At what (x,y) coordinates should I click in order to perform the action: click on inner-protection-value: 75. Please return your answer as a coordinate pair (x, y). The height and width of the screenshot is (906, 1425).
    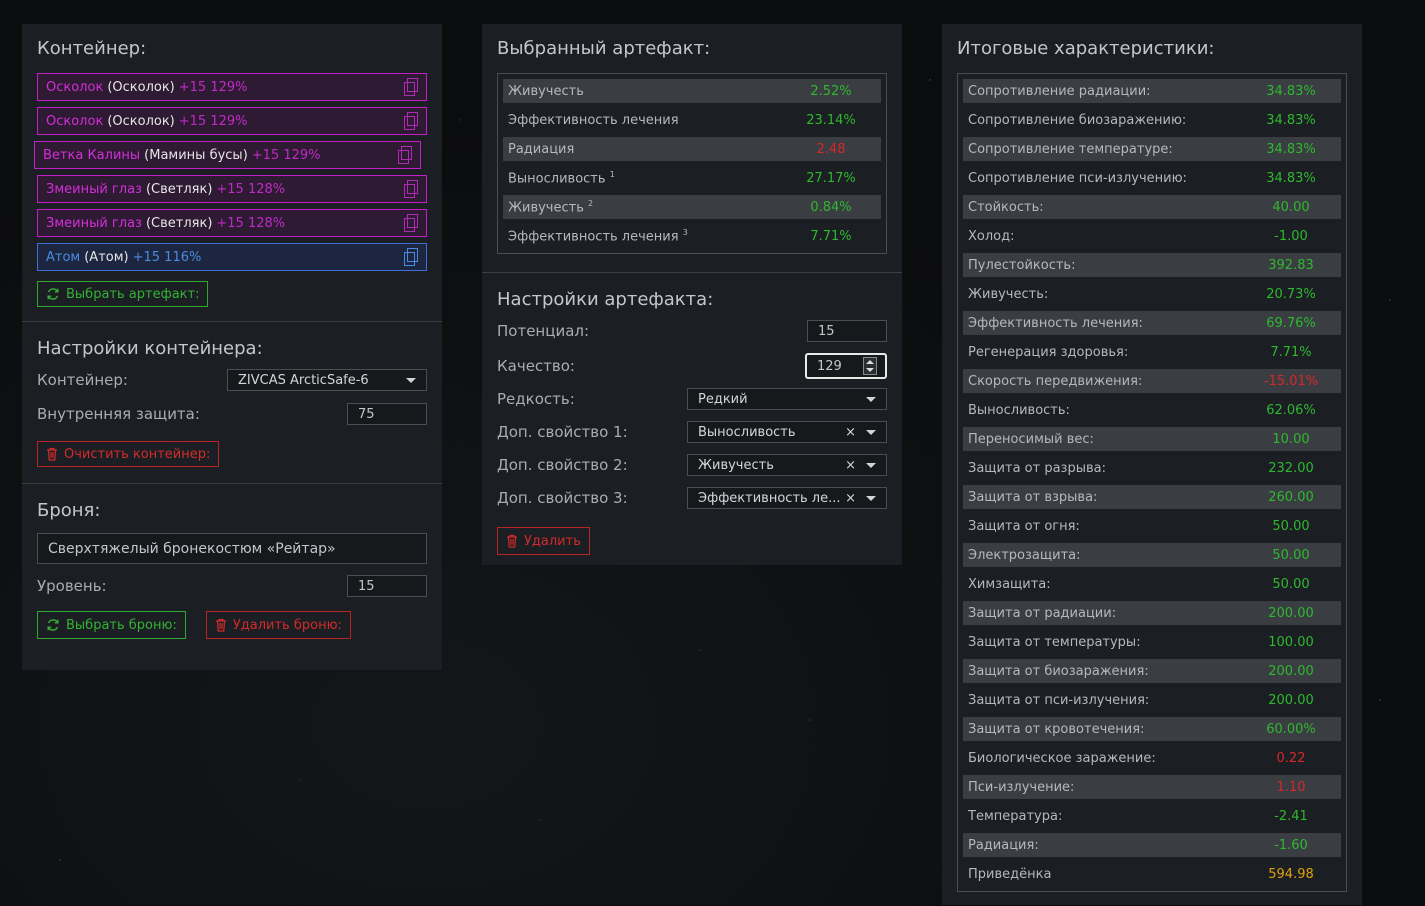
    Looking at the image, I should click on (366, 414).